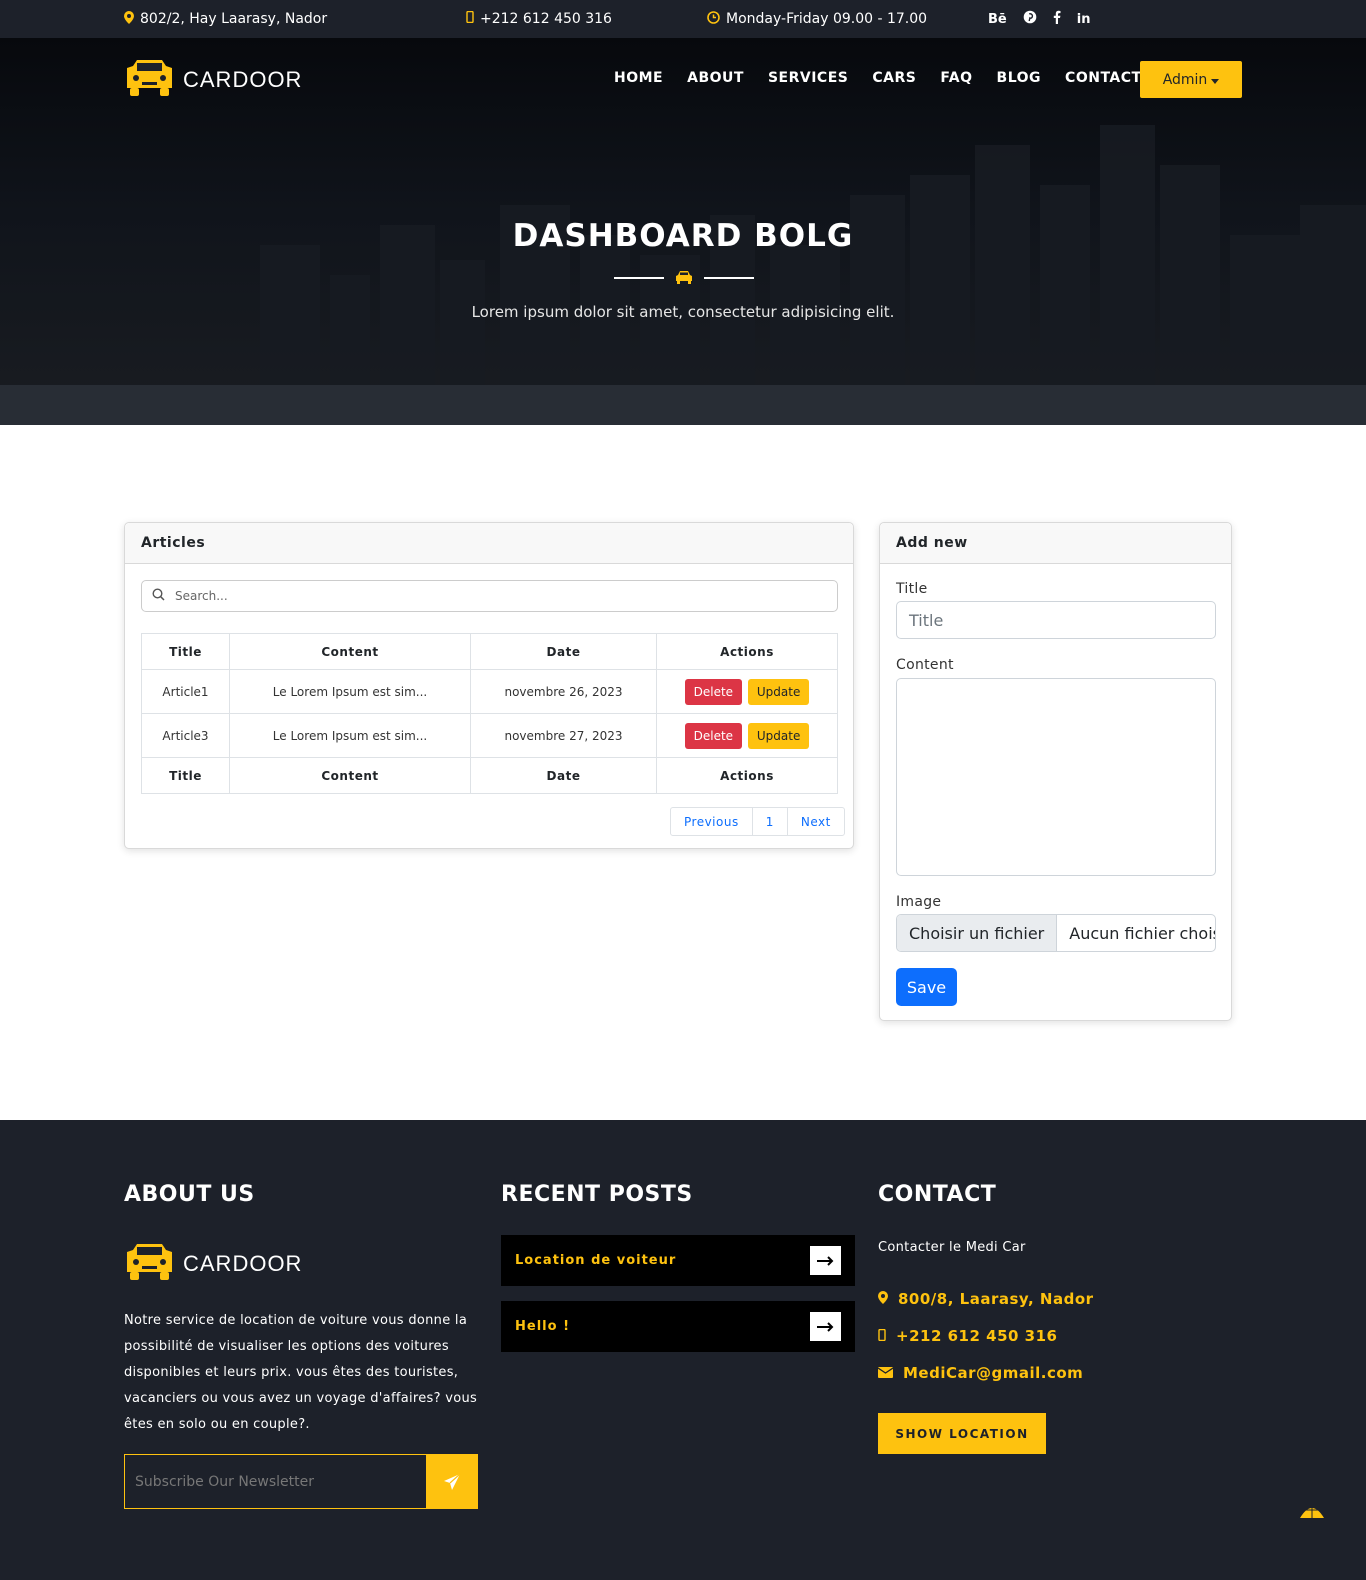 Image resolution: width=1366 pixels, height=1580 pixels. Describe the element at coordinates (1055, 543) in the screenshot. I see `add-new-header: Add new` at that location.